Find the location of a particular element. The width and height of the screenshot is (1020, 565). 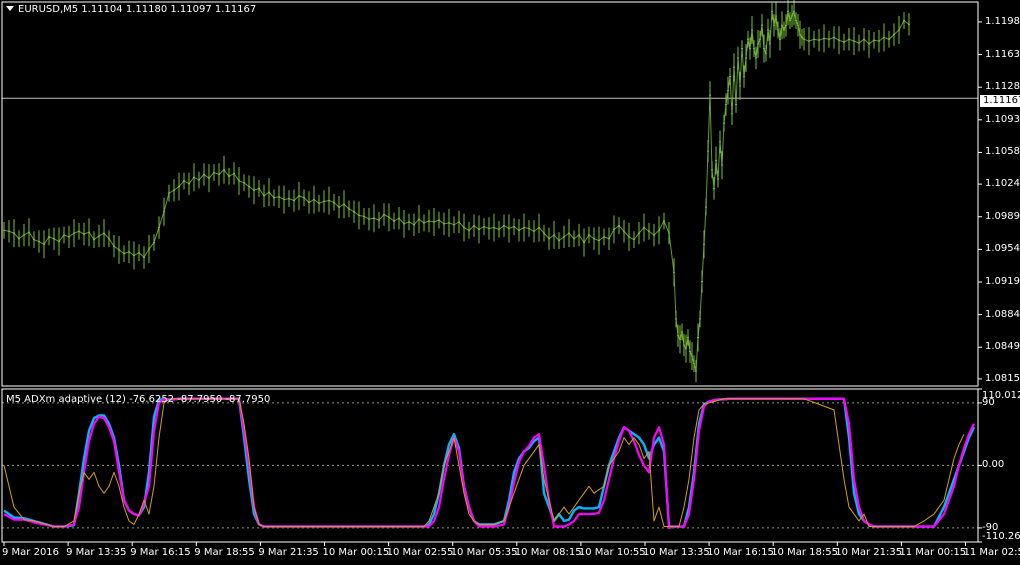

price-scale-label: 1.08156 is located at coordinates (1002, 378).